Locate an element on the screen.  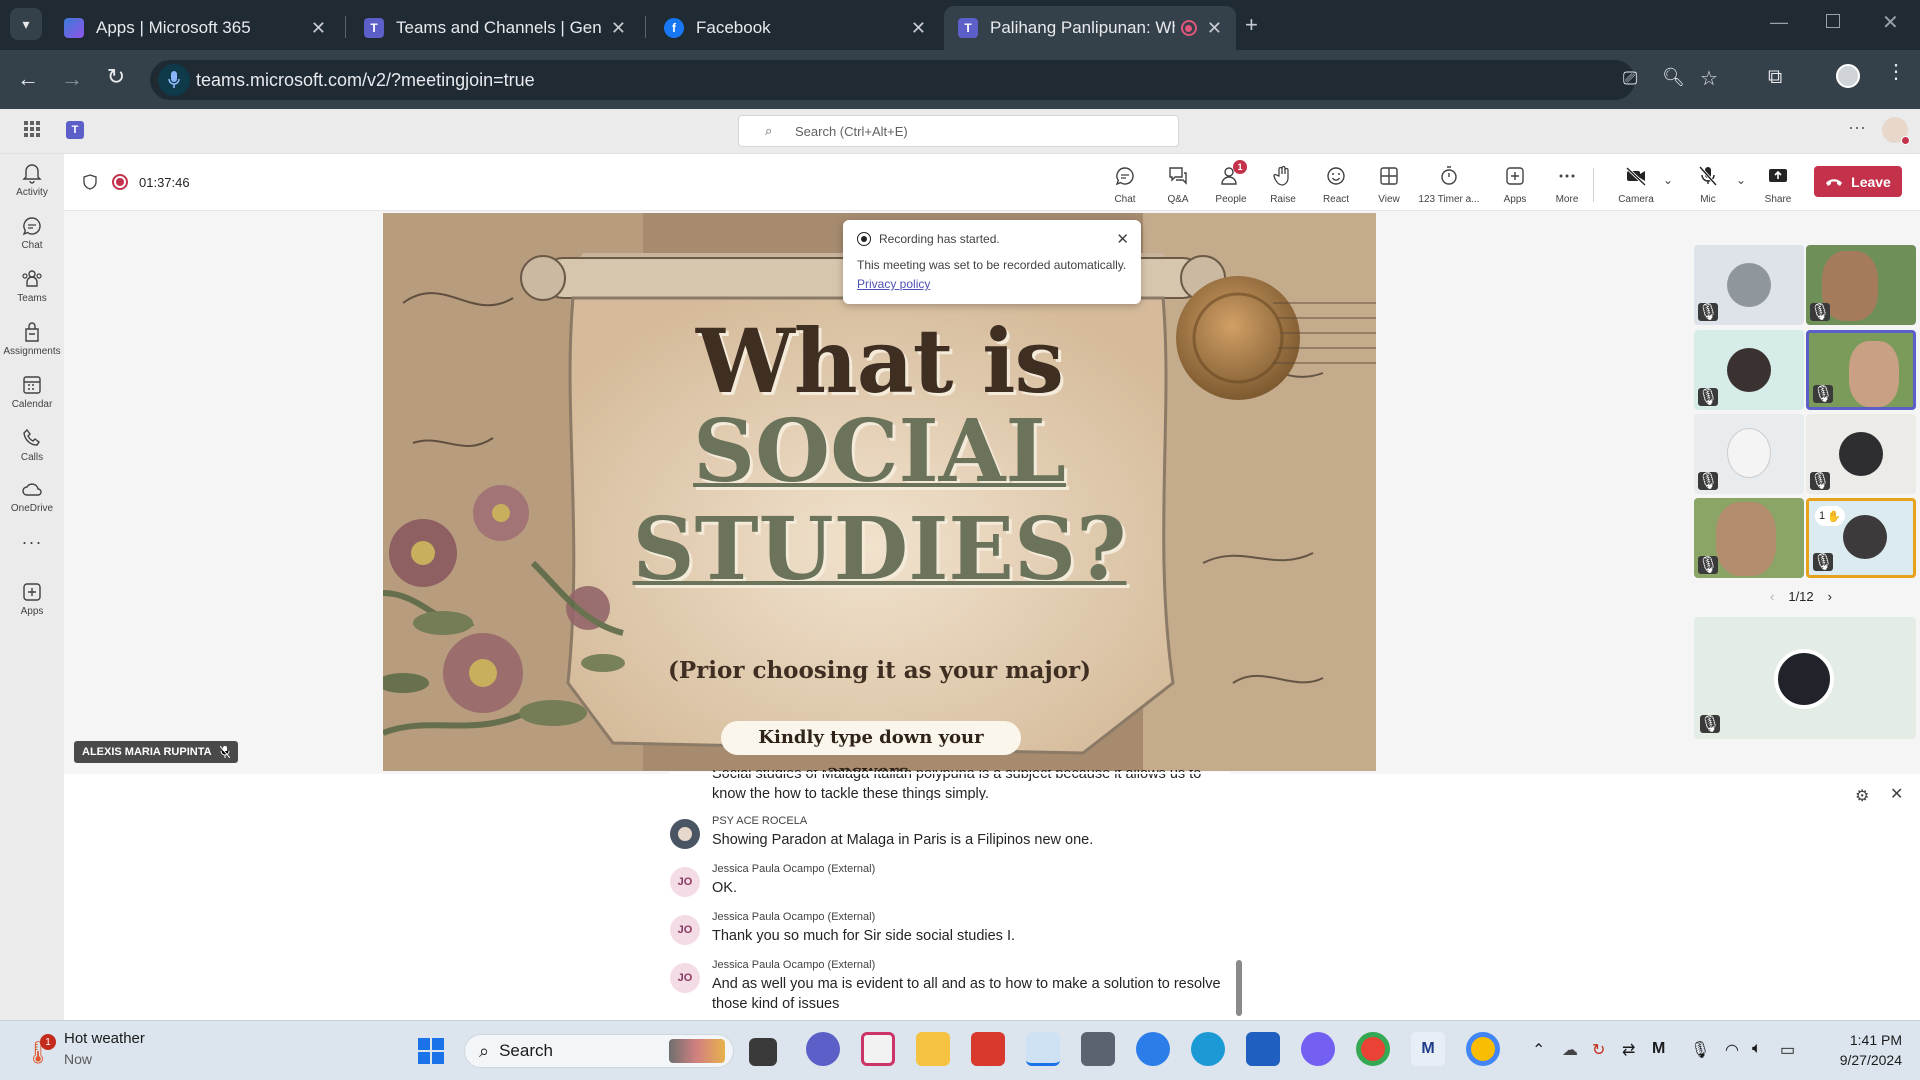
install-app-icon: ⎚ is located at coordinates (1630, 78).